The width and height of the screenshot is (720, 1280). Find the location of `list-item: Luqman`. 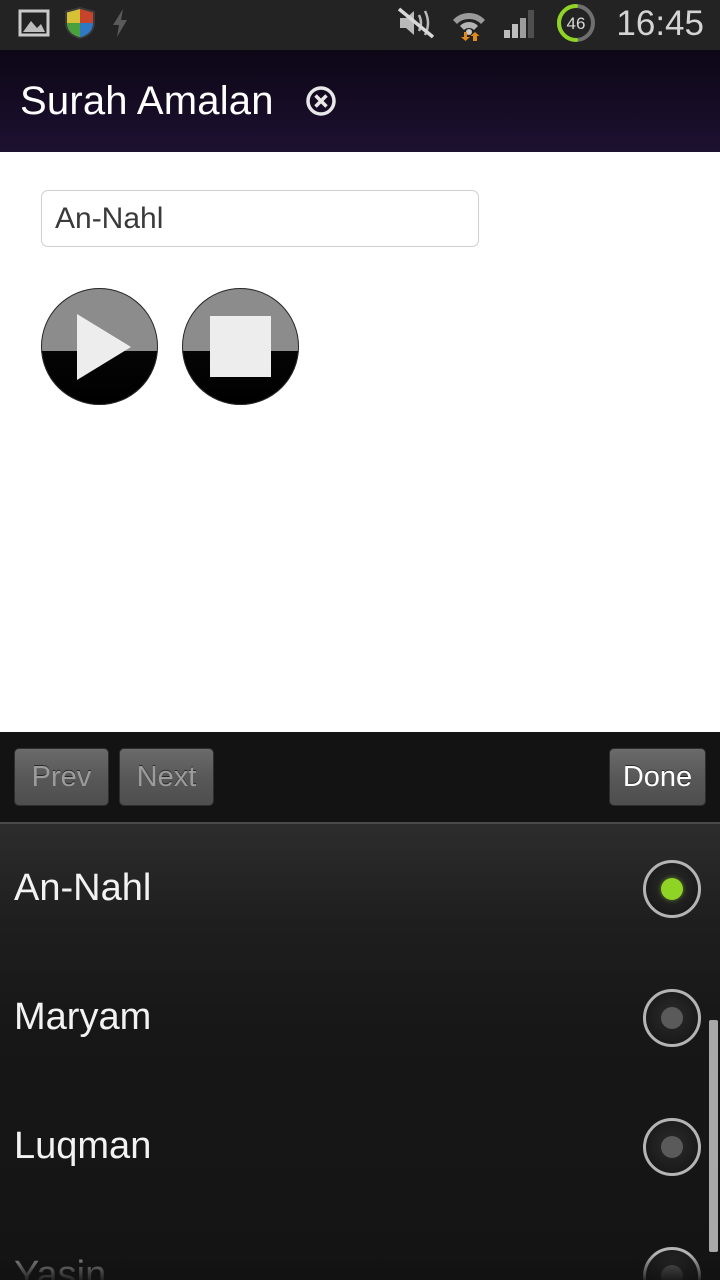

list-item: Luqman is located at coordinates (360, 1146).